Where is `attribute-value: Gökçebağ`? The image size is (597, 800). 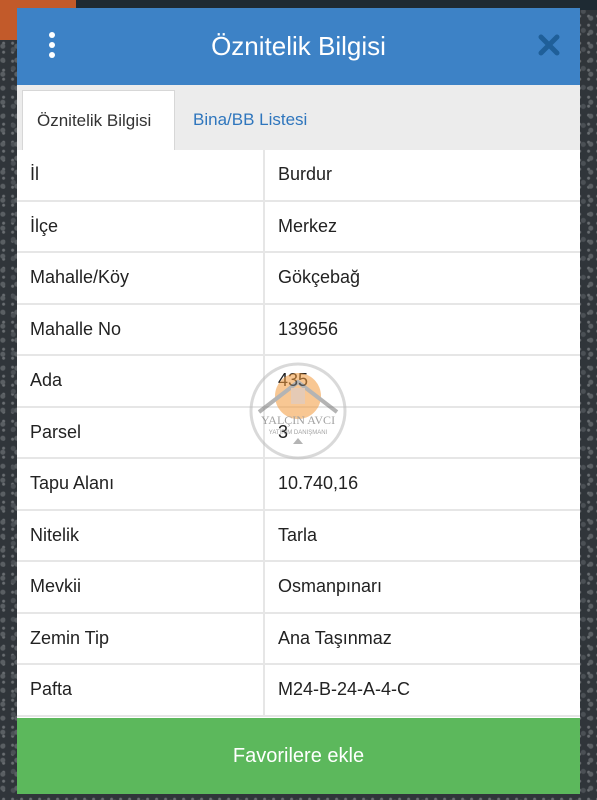 attribute-value: Gökçebağ is located at coordinates (319, 277).